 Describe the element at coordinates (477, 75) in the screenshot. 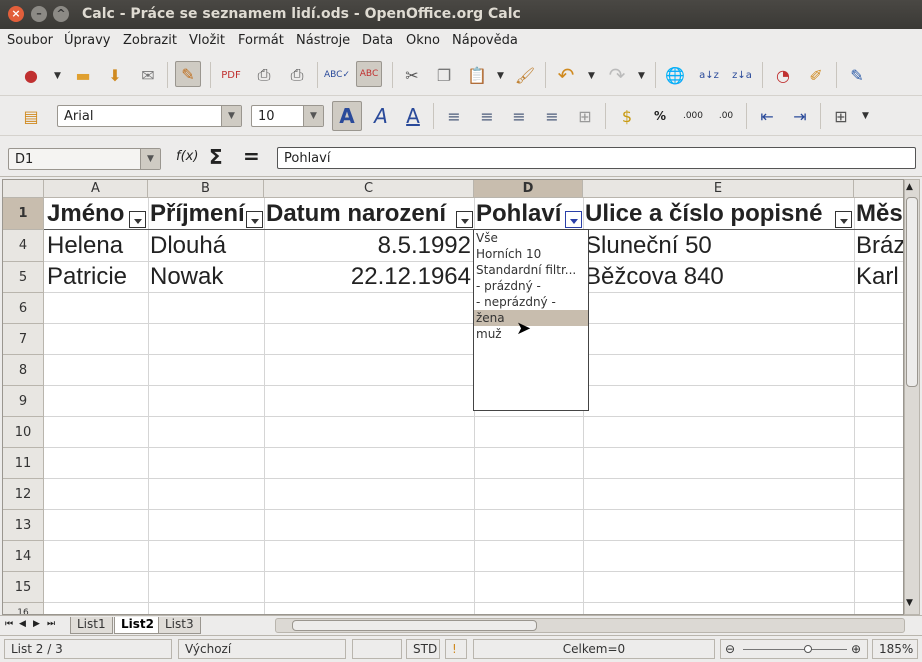

I see `paste-icon: 📋` at that location.